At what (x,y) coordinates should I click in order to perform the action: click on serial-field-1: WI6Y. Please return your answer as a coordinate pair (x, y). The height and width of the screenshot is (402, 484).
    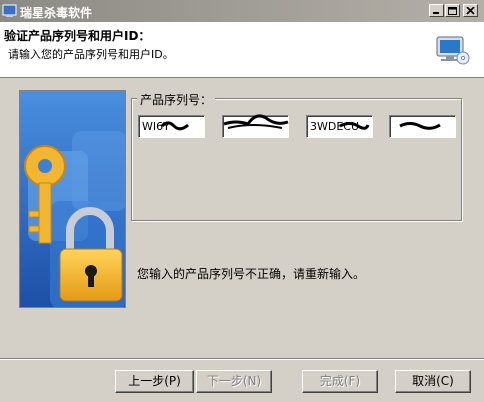
    Looking at the image, I should click on (171, 126).